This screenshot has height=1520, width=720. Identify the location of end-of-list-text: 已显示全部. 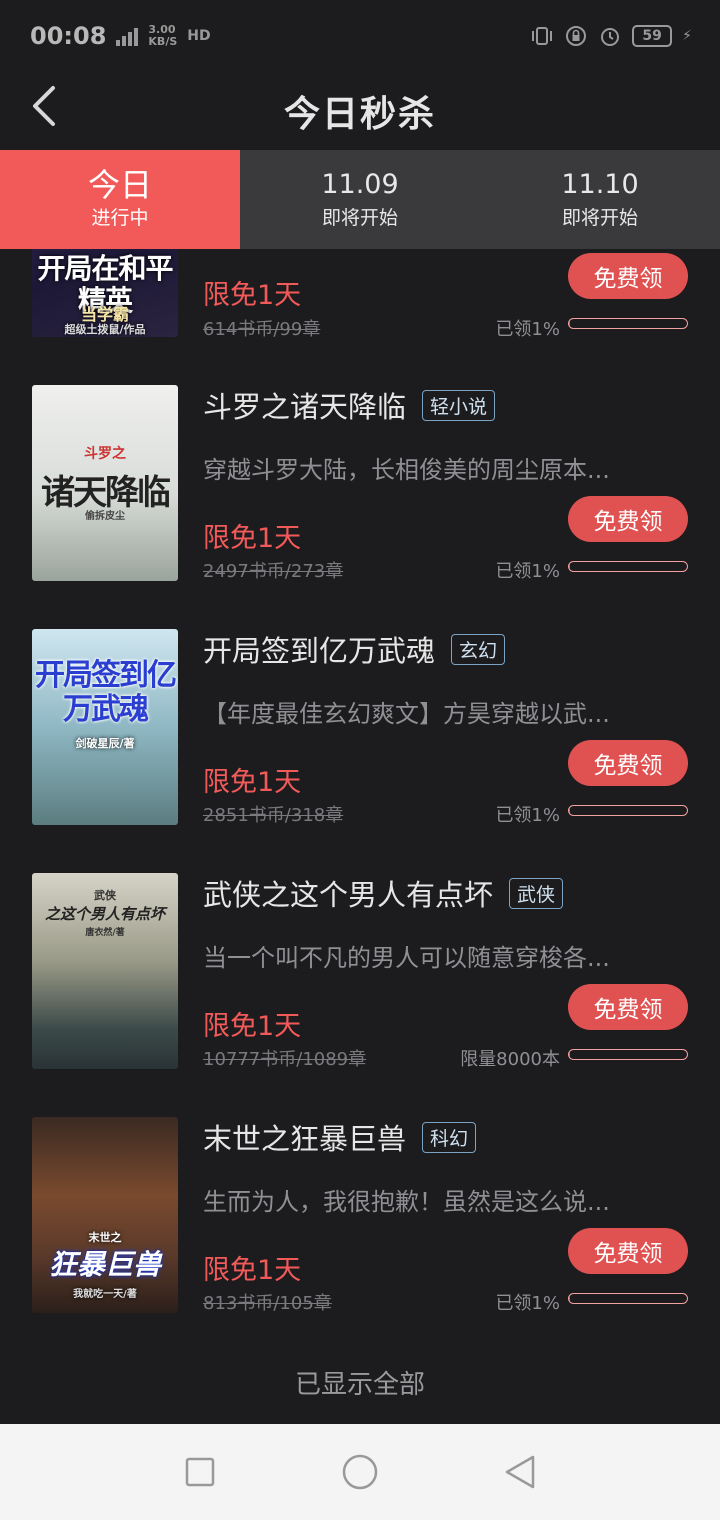
(360, 1382).